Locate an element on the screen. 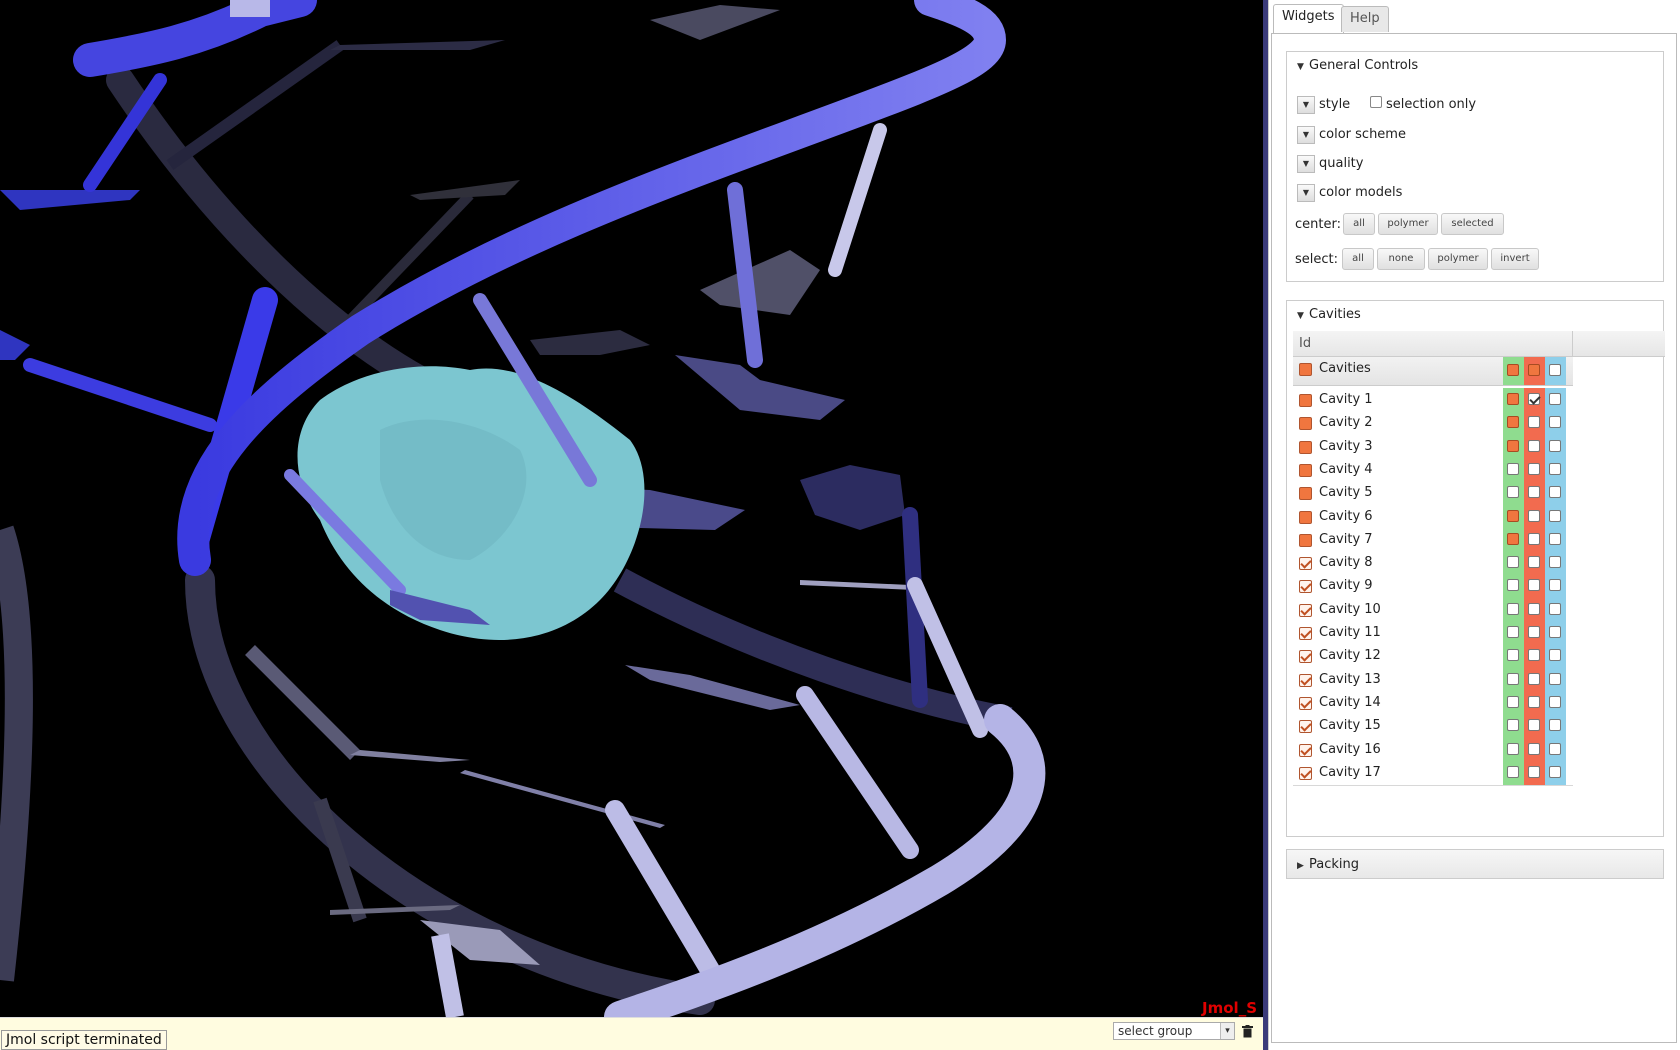  color-models-dropdown-button: ▼ is located at coordinates (1306, 193).